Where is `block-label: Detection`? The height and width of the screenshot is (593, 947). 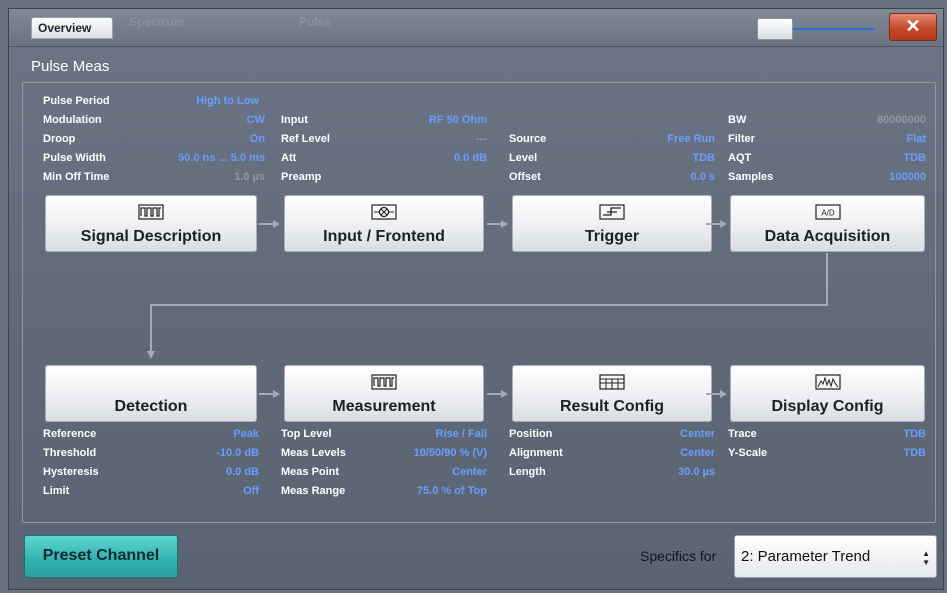 block-label: Detection is located at coordinates (151, 406).